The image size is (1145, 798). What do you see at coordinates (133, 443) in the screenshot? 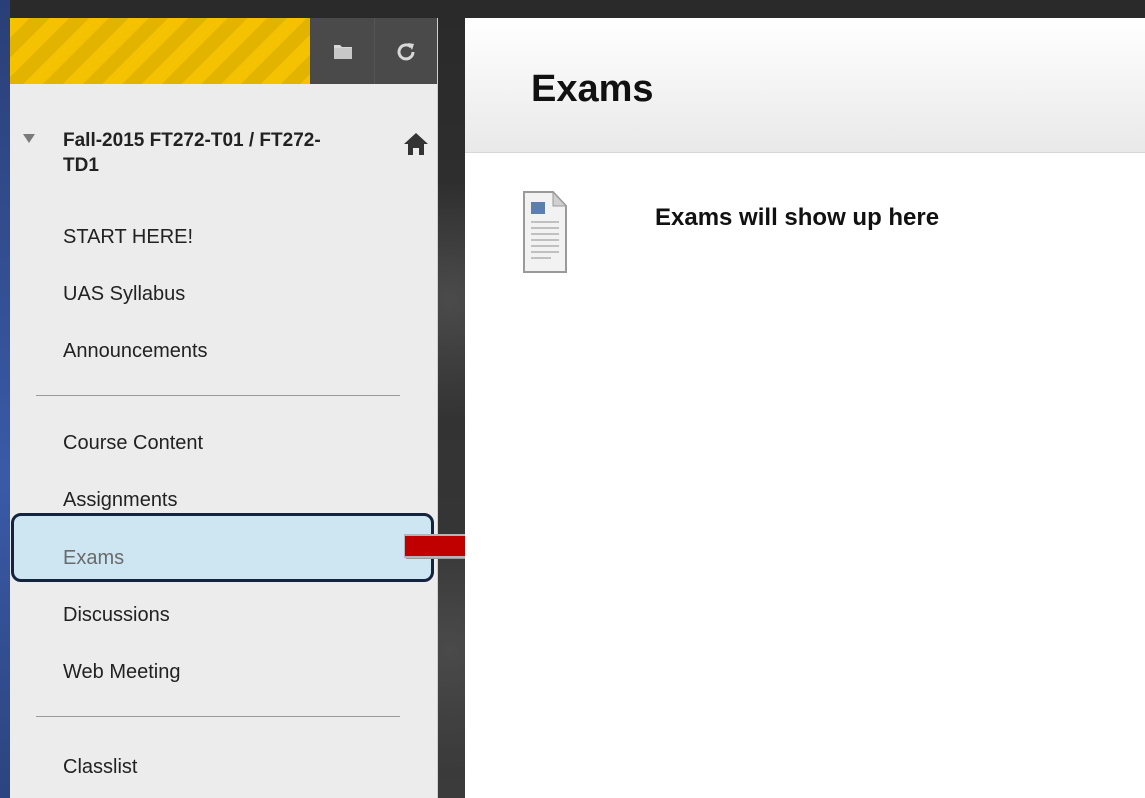
I see `nav-item-course-content: Course Content` at bounding box center [133, 443].